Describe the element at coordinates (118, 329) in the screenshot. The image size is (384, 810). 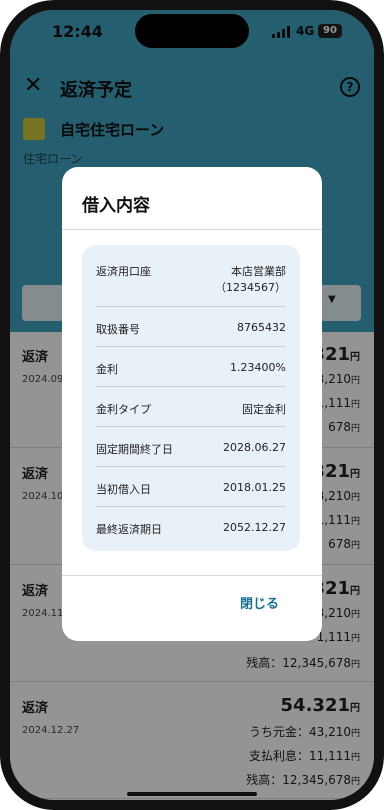
I see `detail-key: 取扱番号` at that location.